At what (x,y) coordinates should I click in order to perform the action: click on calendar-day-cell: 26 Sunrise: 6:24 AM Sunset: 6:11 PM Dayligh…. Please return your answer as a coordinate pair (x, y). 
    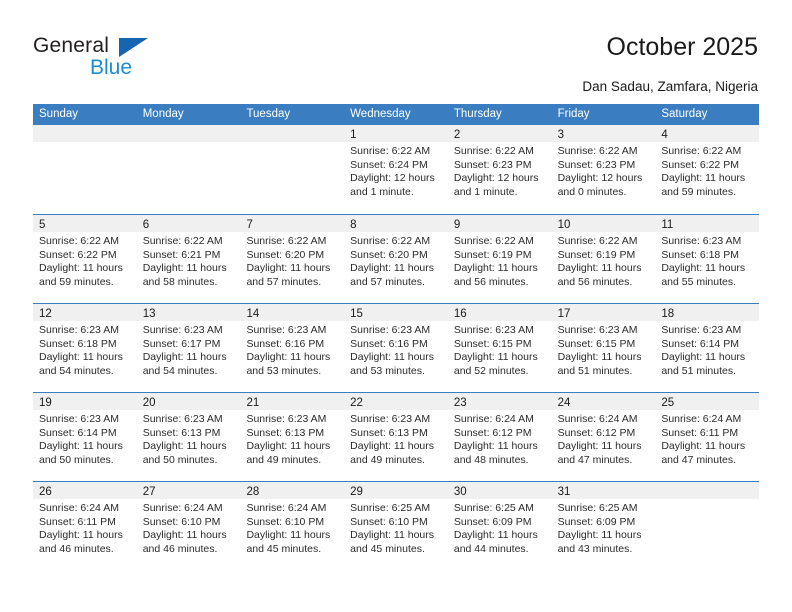
    Looking at the image, I should click on (85, 526).